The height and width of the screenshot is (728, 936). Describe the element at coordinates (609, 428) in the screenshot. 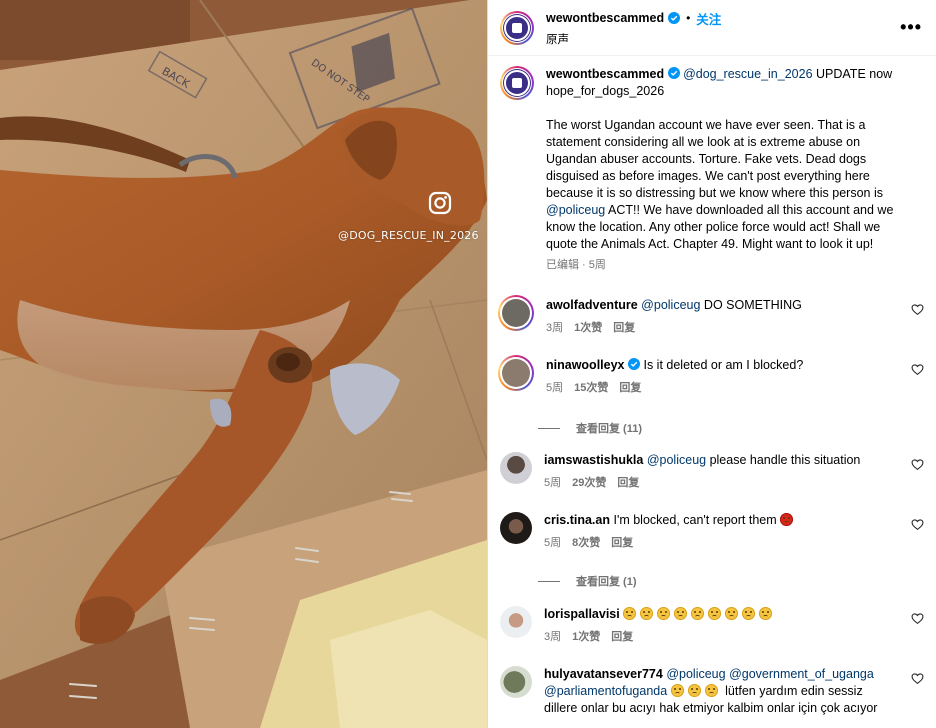

I see `view-replies-label: 查看回复 (11)` at that location.